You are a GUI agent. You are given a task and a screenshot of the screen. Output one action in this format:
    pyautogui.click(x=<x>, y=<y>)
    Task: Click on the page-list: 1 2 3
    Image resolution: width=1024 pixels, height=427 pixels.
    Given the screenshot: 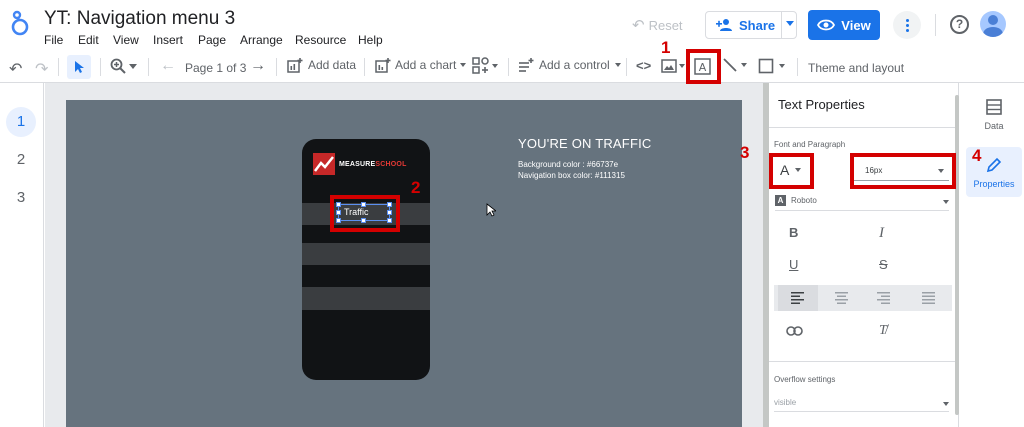 What is the action you would take?
    pyautogui.click(x=22, y=255)
    